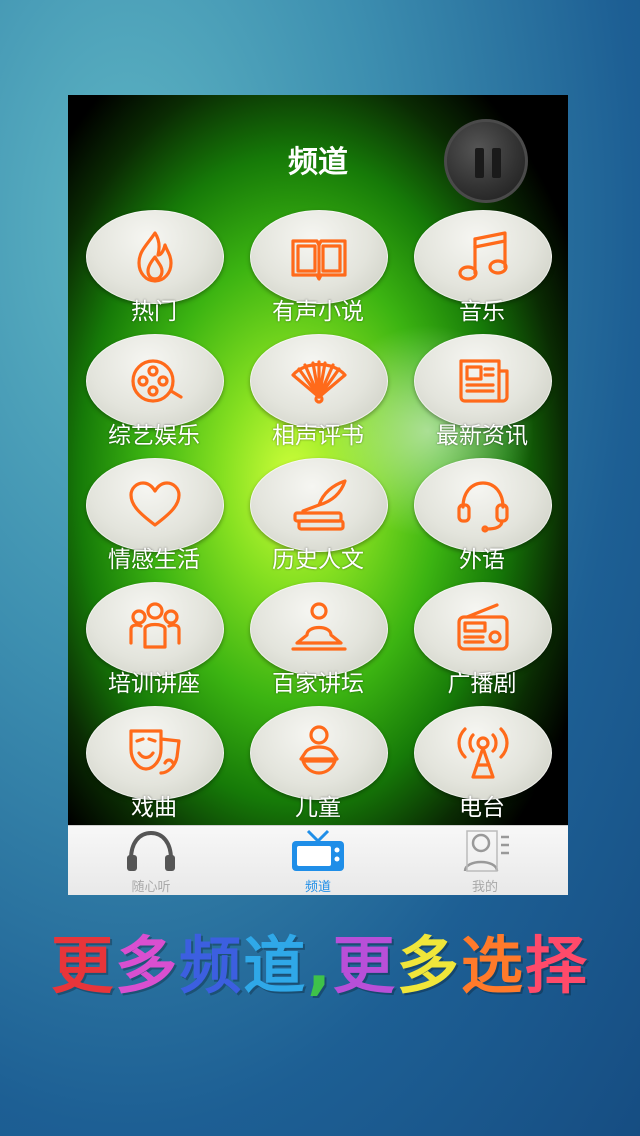 This screenshot has height=1136, width=640. I want to click on music-note-icon, so click(483, 256).